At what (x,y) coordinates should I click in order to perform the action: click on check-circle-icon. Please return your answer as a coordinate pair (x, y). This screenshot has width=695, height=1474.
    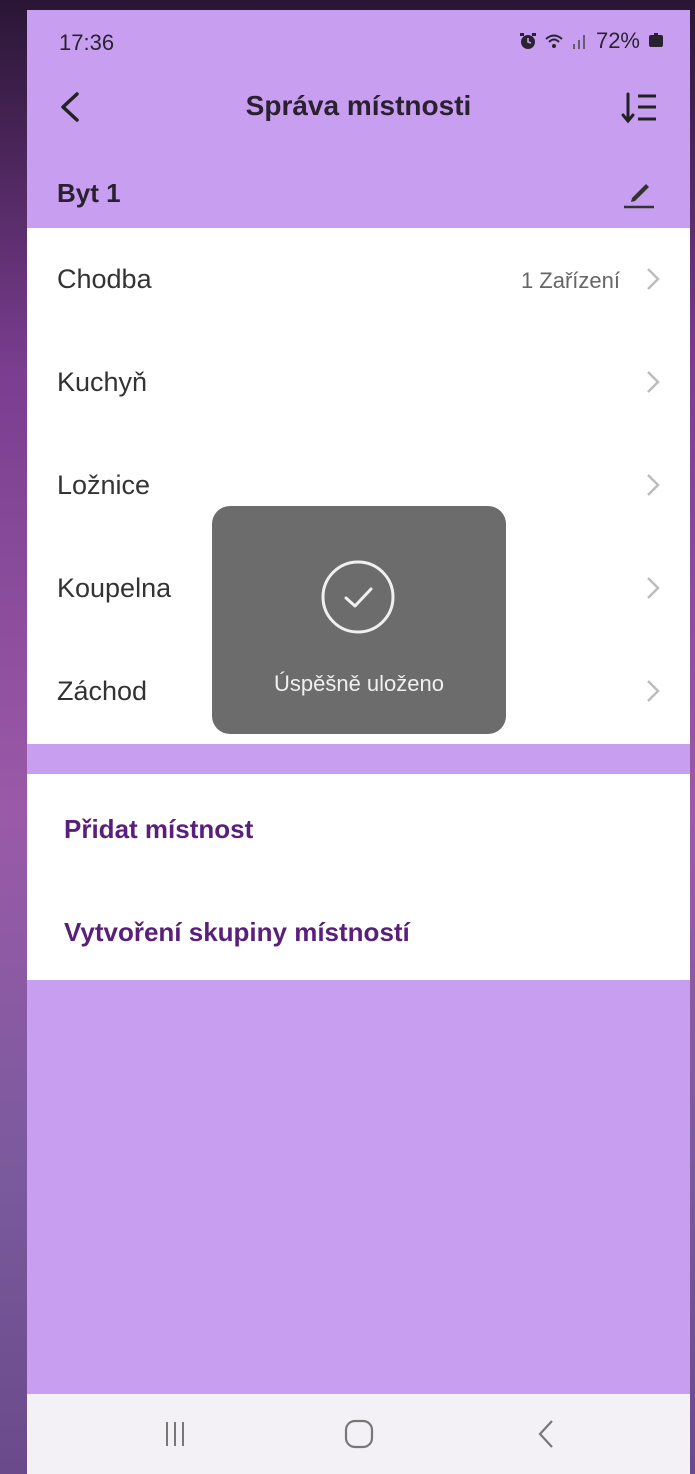
    Looking at the image, I should click on (358, 597).